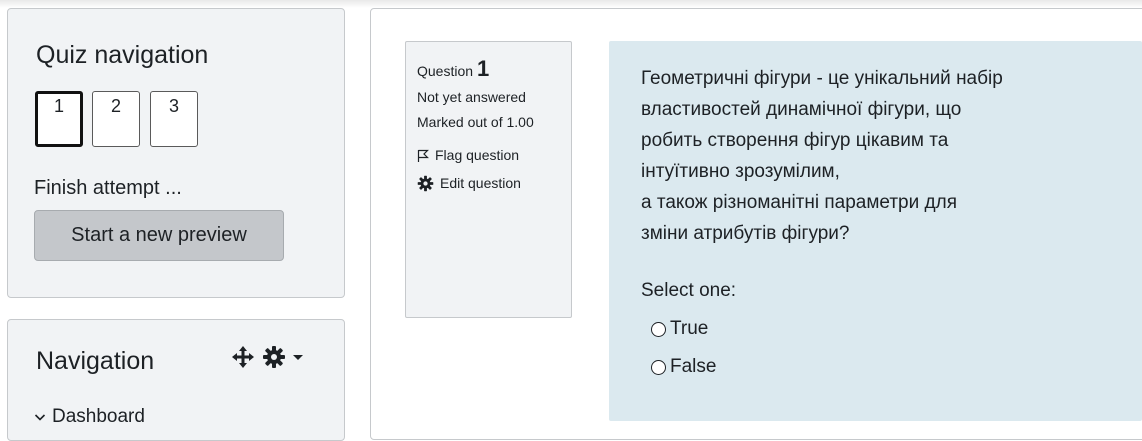 The image size is (1142, 441). I want to click on question-text-line: Геометричні фігури - це унікальний набір, so click(822, 78).